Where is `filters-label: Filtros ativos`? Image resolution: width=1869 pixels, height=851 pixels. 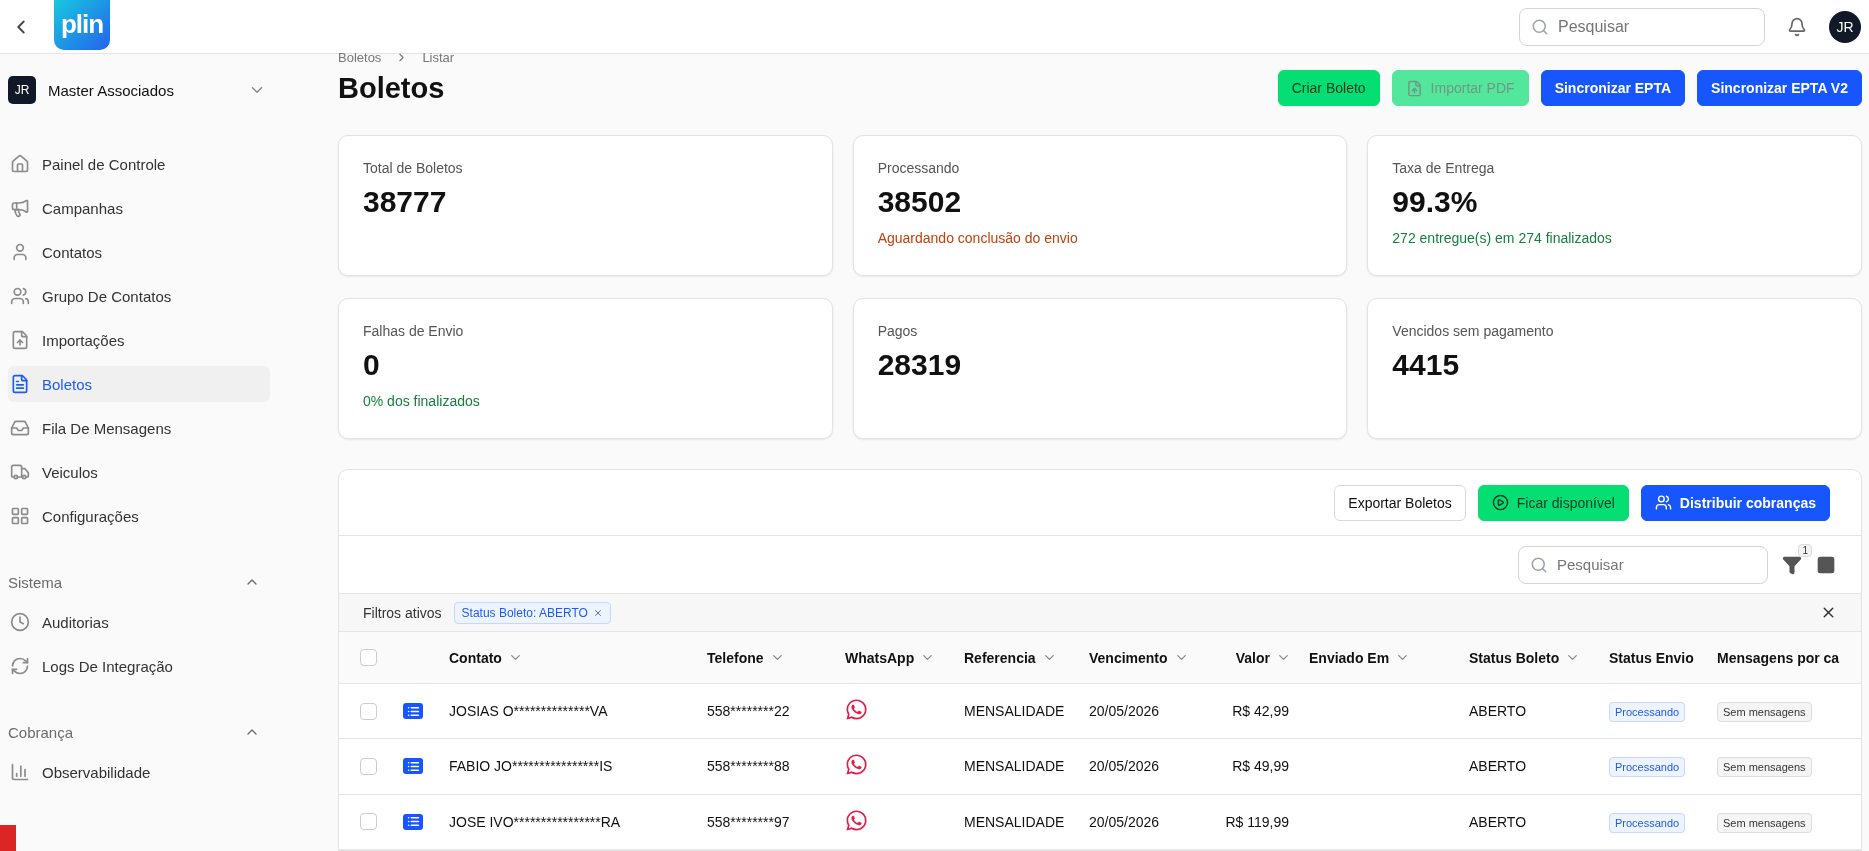 filters-label: Filtros ativos is located at coordinates (402, 612).